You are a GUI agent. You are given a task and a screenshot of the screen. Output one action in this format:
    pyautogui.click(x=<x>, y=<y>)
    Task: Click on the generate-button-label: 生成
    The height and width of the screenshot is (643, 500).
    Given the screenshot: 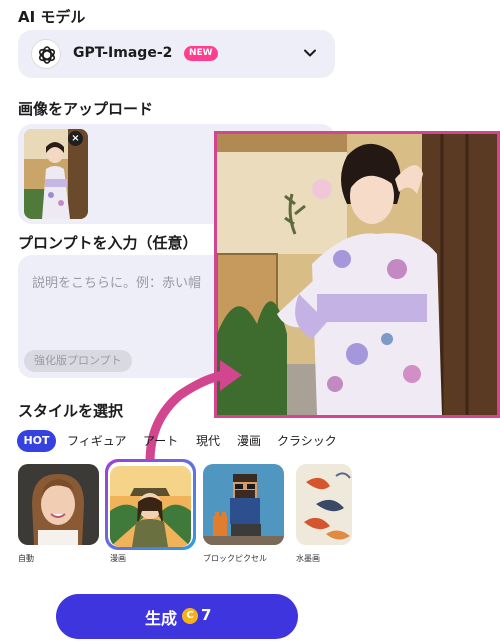 What is the action you would take?
    pyautogui.click(x=161, y=618)
    